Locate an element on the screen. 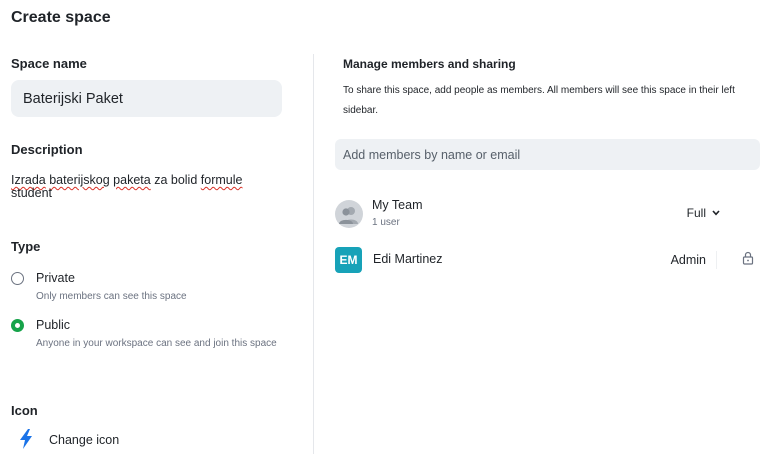 This screenshot has width=760, height=454. members-title: Manage members and sharing is located at coordinates (429, 64).